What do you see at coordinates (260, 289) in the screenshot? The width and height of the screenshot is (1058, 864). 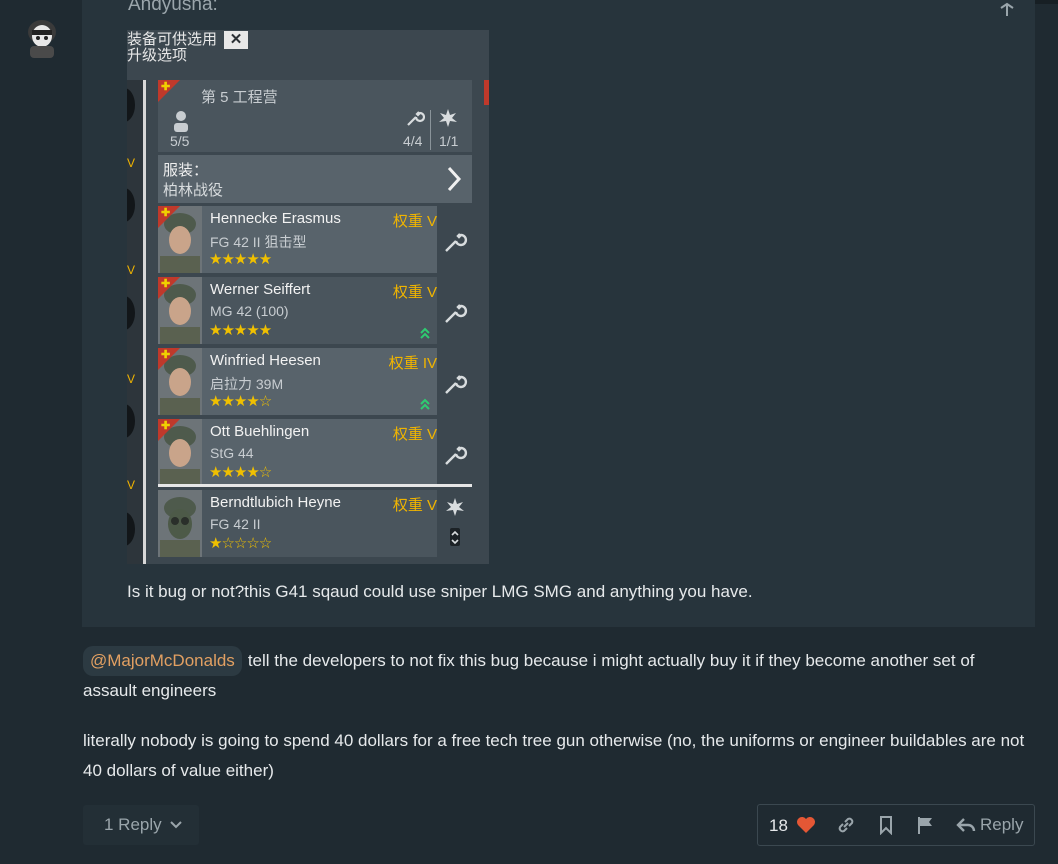 I see `soldier-name: Werner Seiffert` at bounding box center [260, 289].